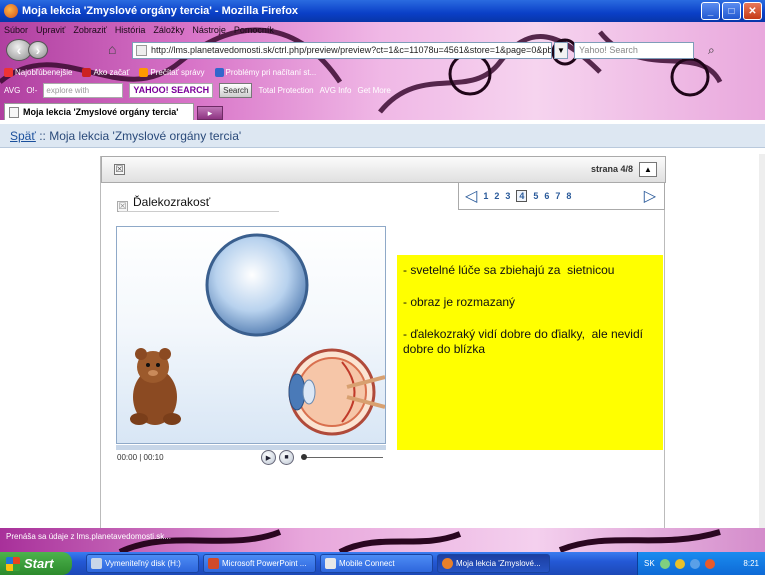 The height and width of the screenshot is (575, 765). I want to click on eye-illustration, so click(257, 334).